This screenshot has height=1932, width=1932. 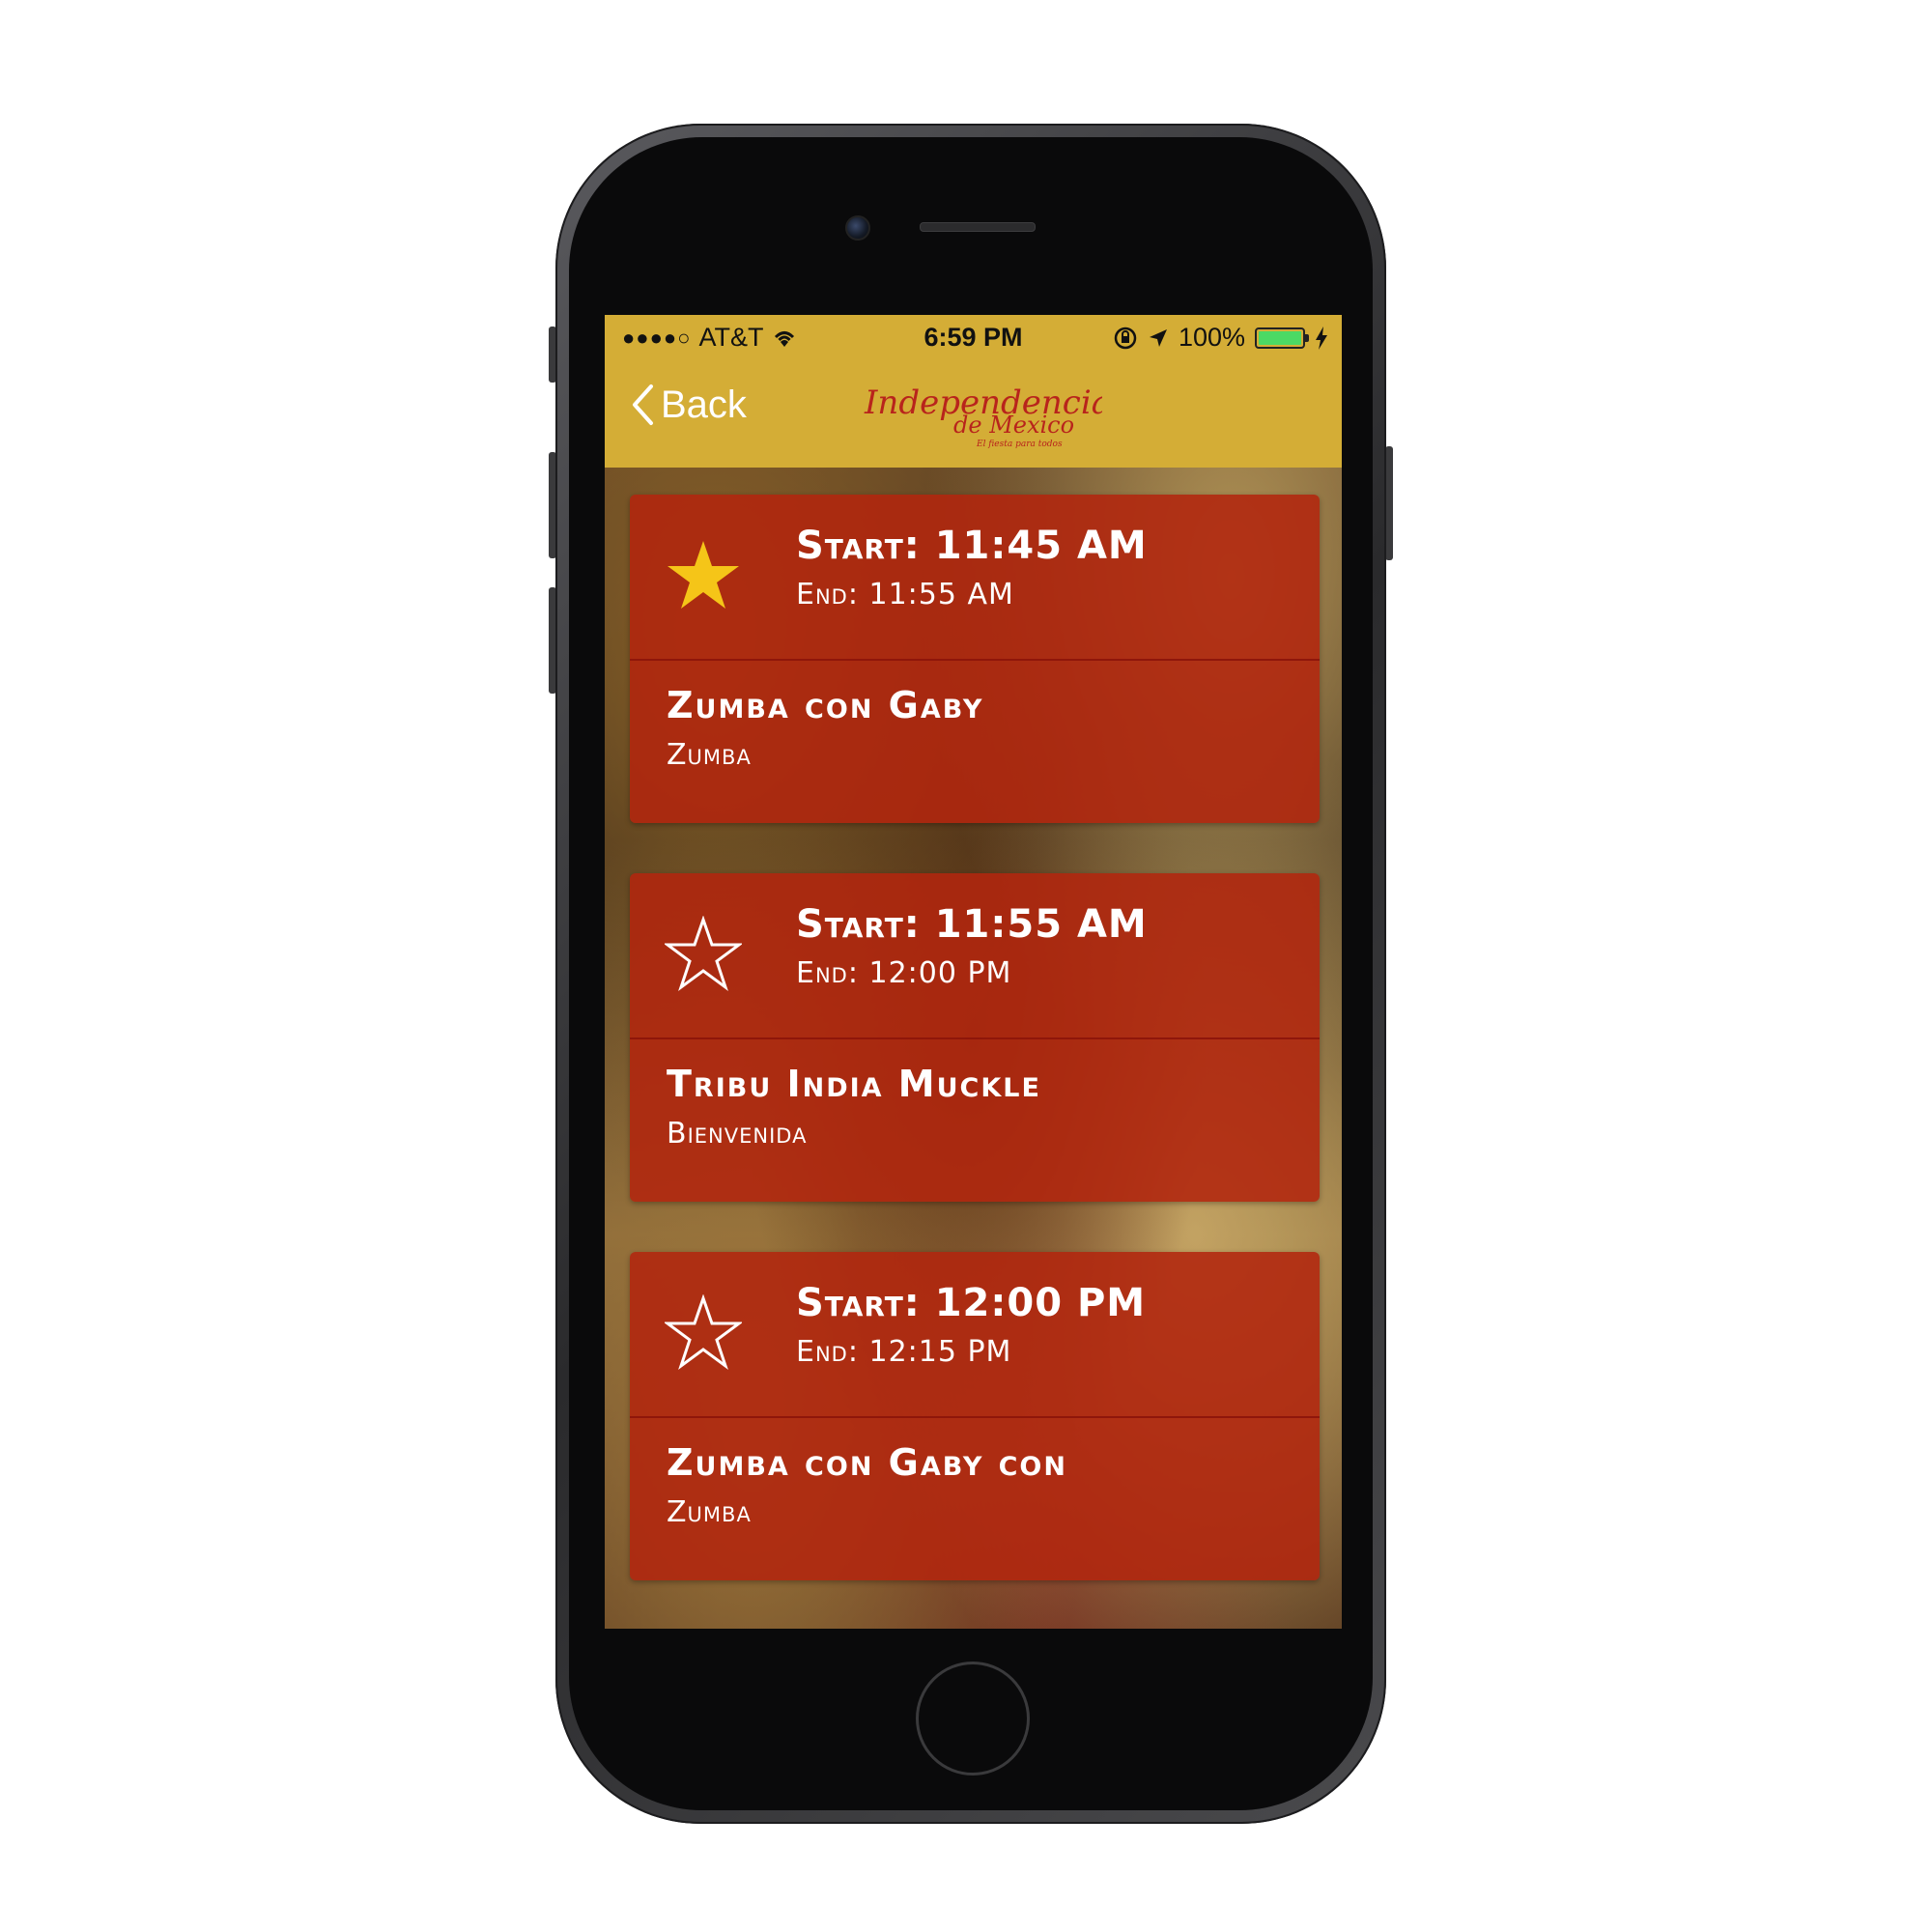 What do you see at coordinates (972, 546) in the screenshot?
I see `event-start-time: Start: 11:45 AM` at bounding box center [972, 546].